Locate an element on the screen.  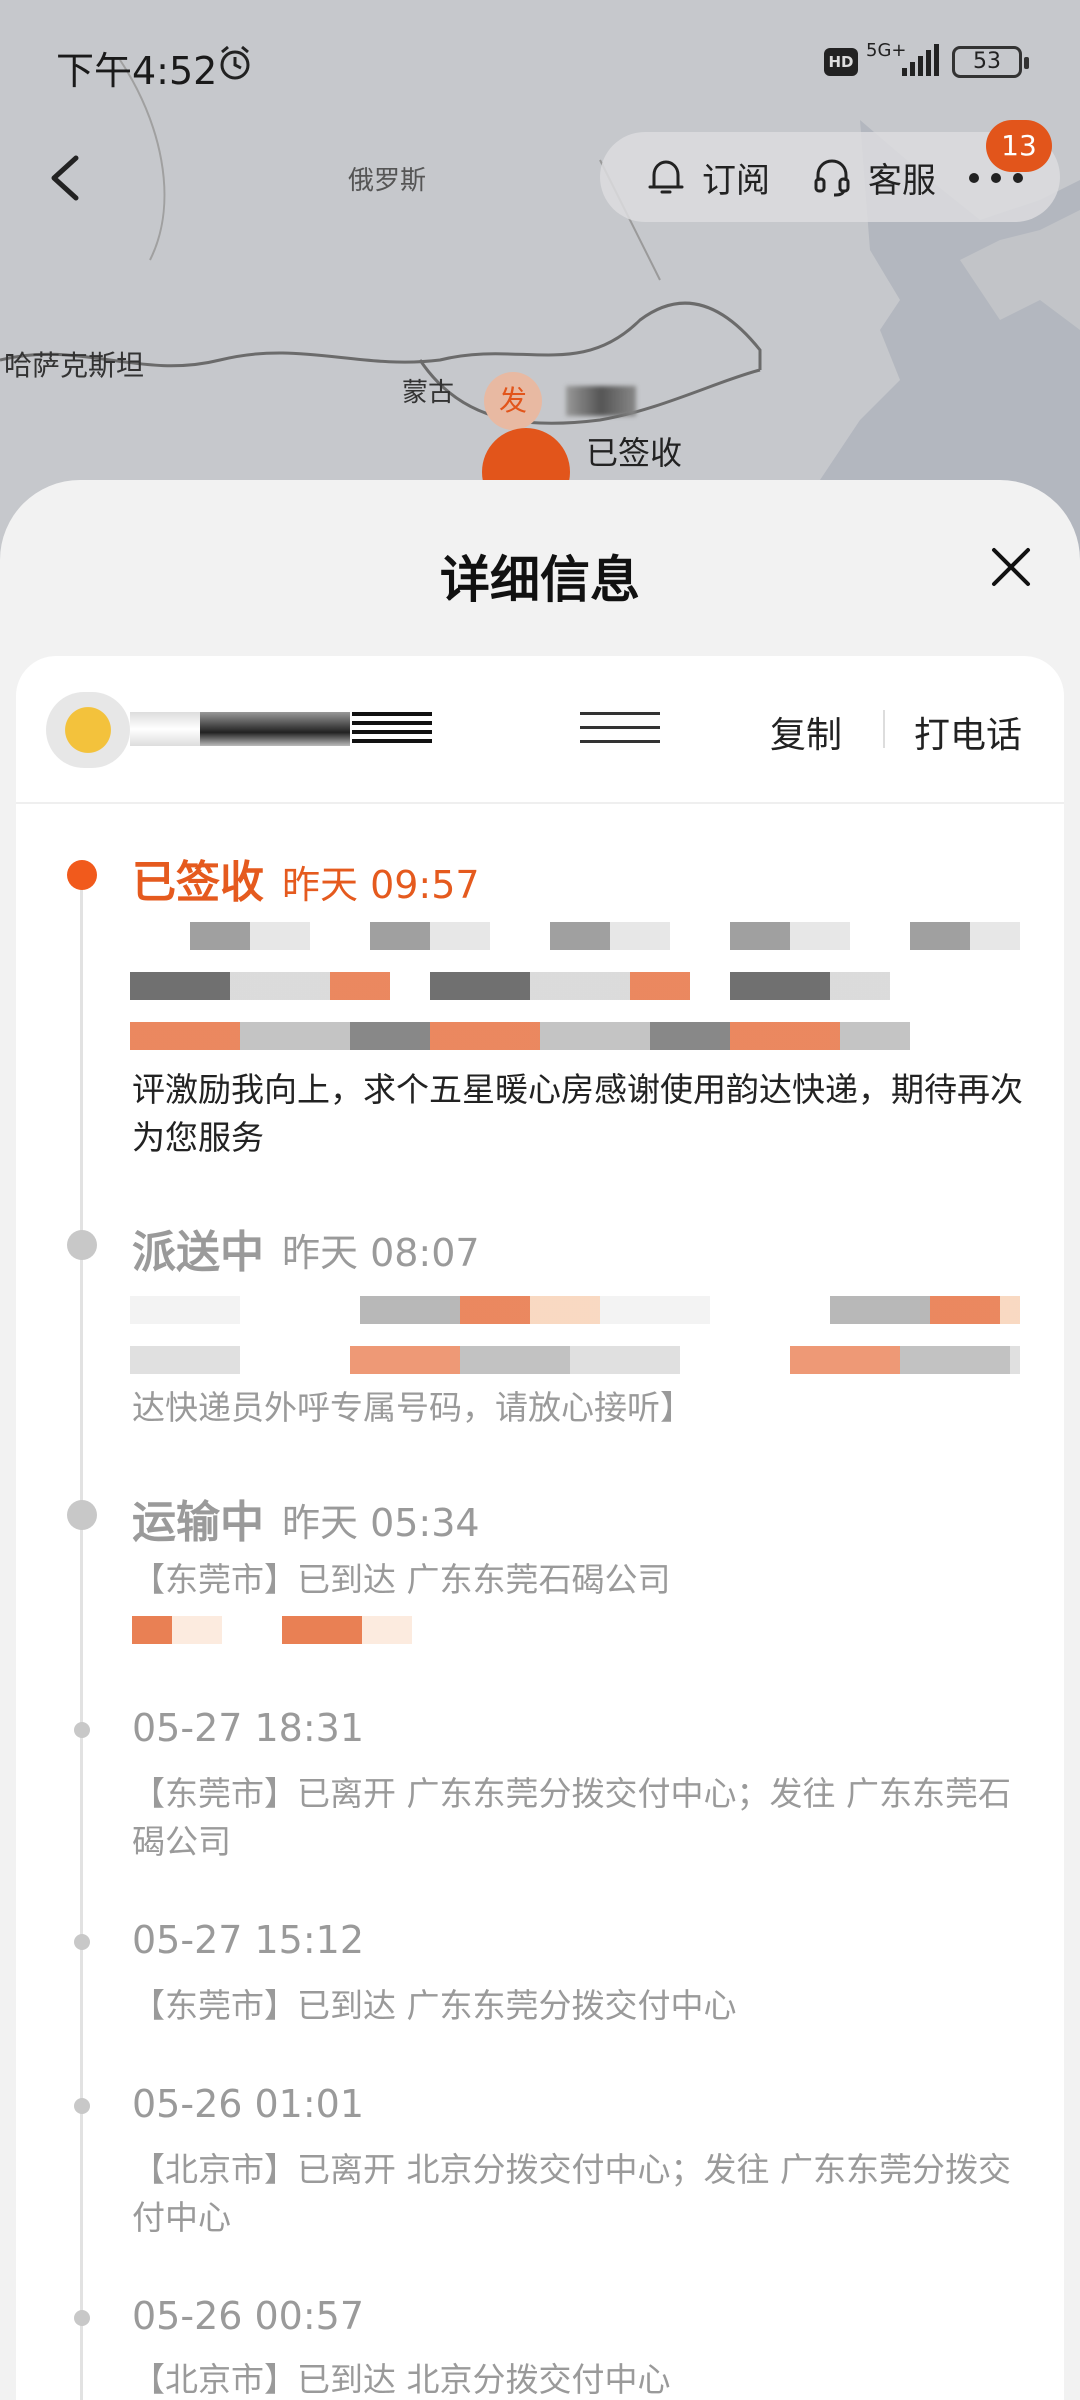
event-text: 【东莞市】已离开 广东东莞分拨交付中心；发往 广东东莞石碣公司 is located at coordinates (571, 1817).